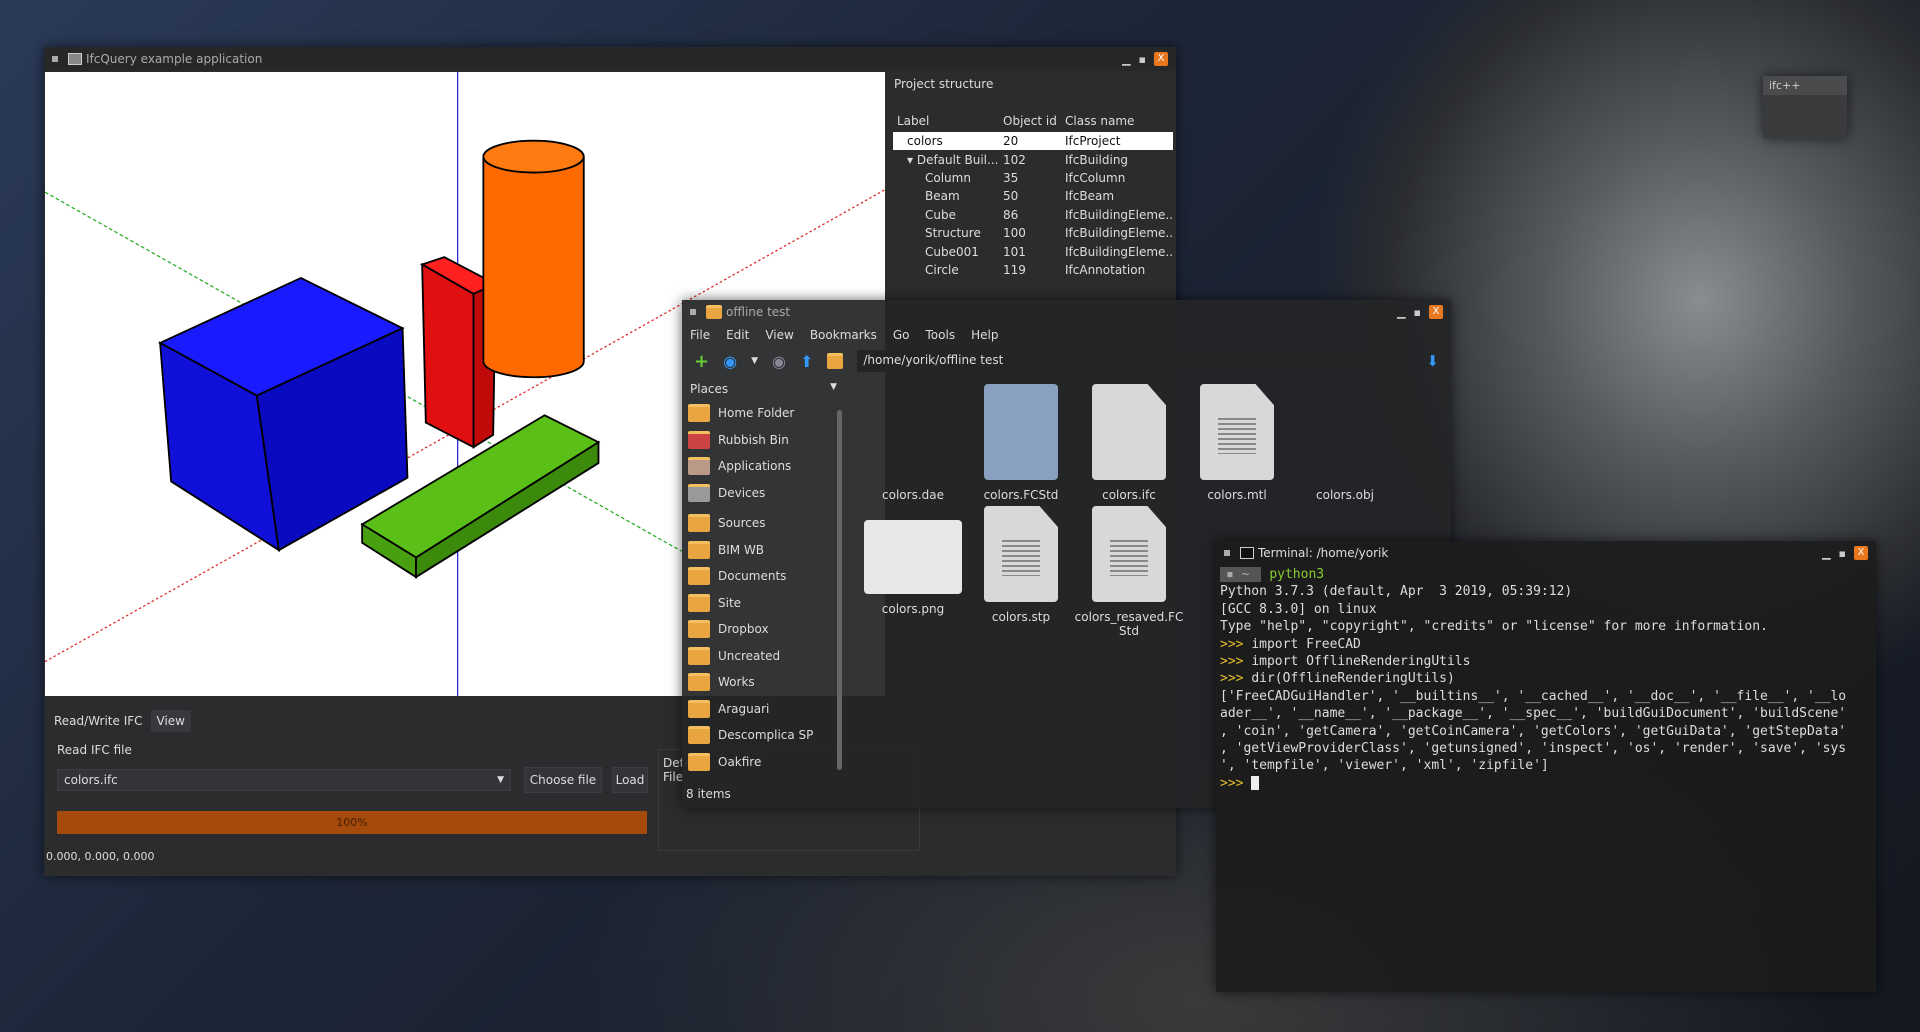  What do you see at coordinates (283, 414) in the screenshot?
I see `blue-cube` at bounding box center [283, 414].